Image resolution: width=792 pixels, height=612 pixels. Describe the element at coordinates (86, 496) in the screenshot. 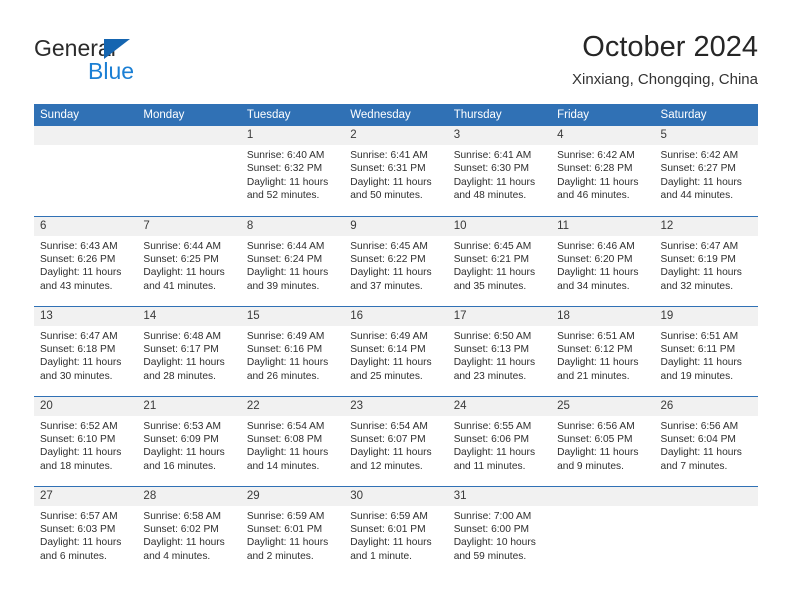

I see `day-number: 27` at that location.